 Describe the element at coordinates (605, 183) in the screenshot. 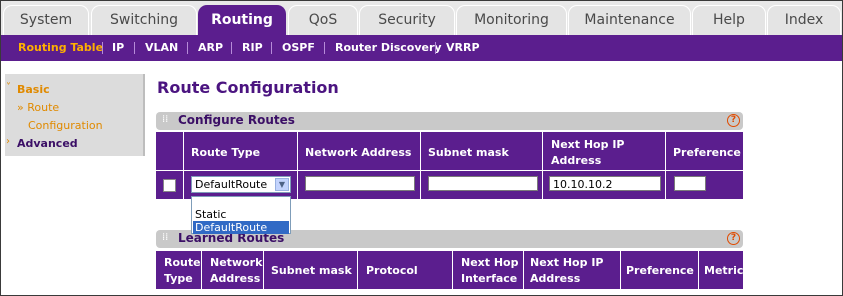

I see `next-hop-ip-input: 10.10.10.2` at that location.